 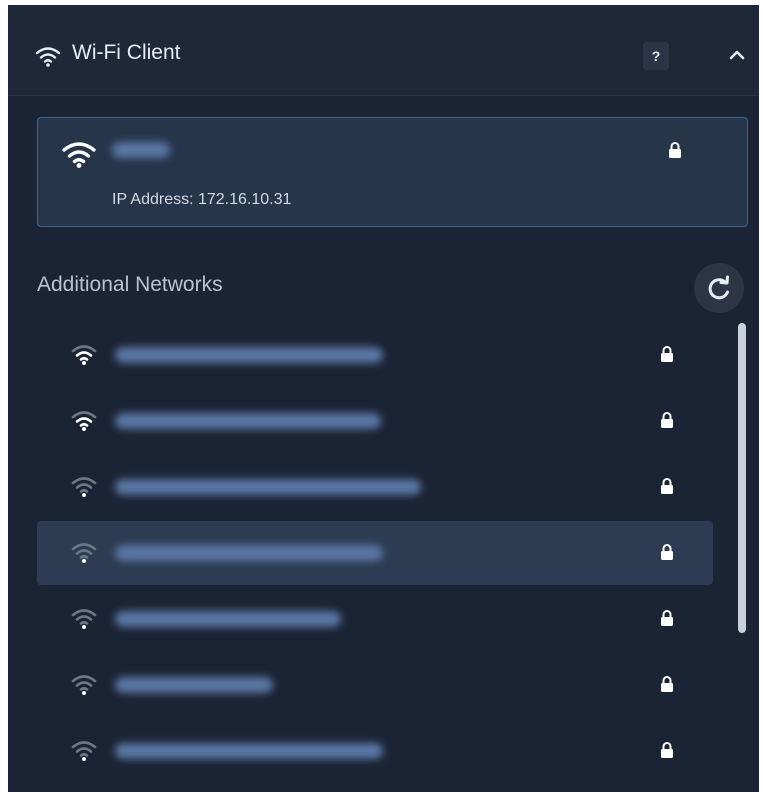 I want to click on scrollbar-thumb, so click(x=742, y=478).